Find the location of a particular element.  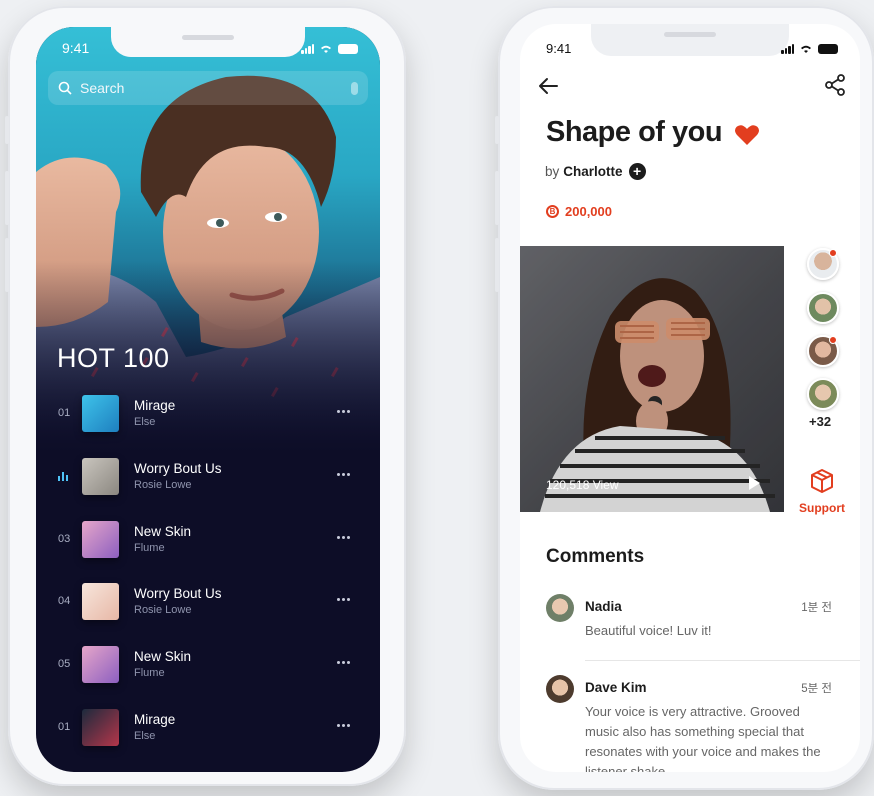

support-button: Support is located at coordinates (822, 491).